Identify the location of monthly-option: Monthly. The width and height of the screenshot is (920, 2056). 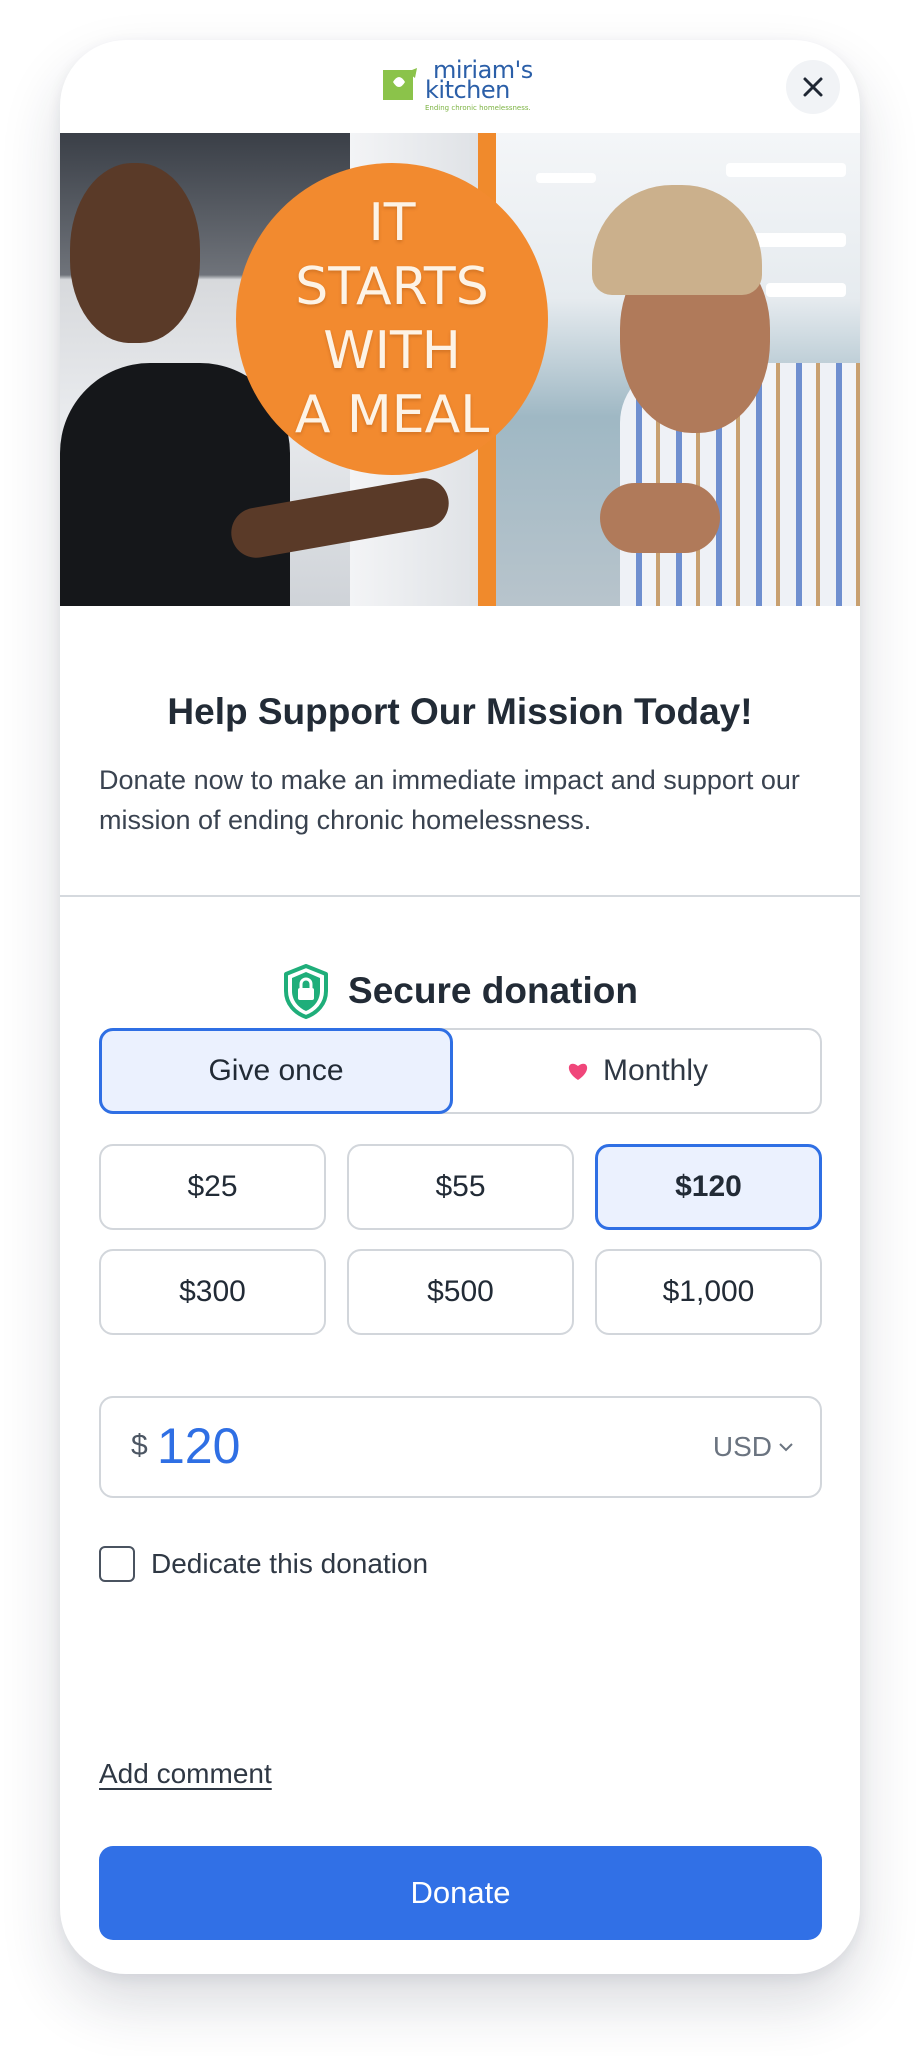
(637, 1071).